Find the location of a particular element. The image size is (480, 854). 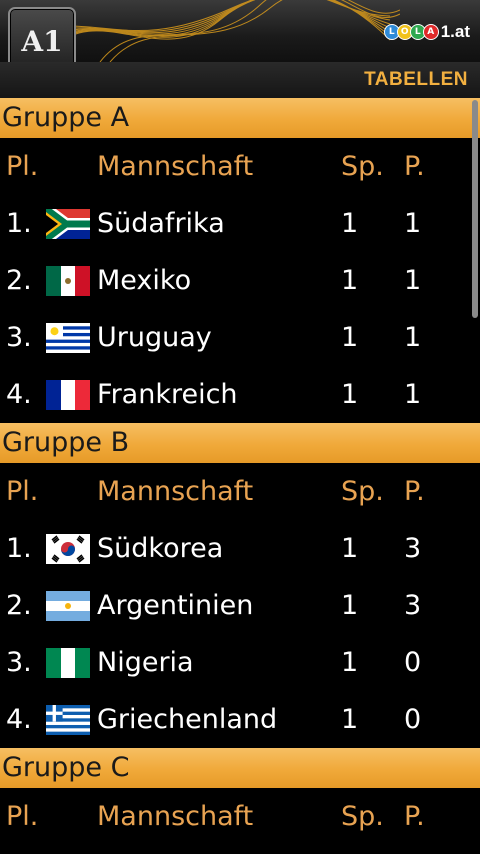

team-row: 1. Südkorea 1 3 is located at coordinates (240, 548).